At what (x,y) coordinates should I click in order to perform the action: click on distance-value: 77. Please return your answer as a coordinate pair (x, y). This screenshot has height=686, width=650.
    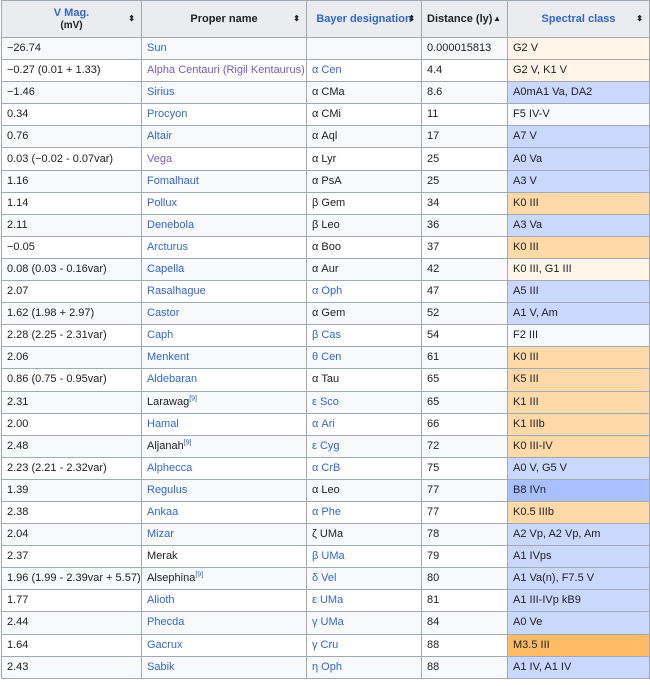
    Looking at the image, I should click on (433, 512).